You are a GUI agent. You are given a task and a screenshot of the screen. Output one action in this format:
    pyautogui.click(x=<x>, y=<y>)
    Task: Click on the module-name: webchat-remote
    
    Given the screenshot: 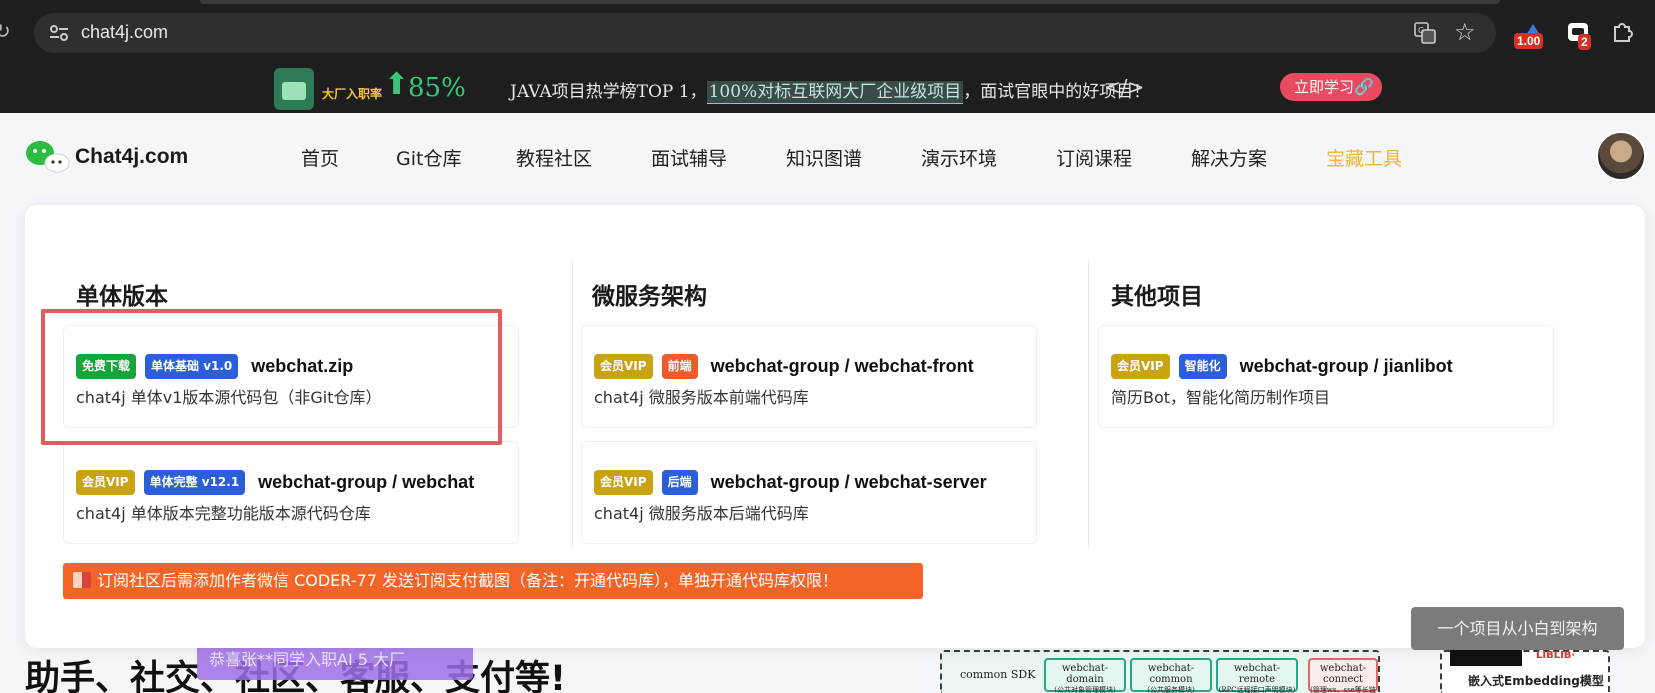 What is the action you would take?
    pyautogui.click(x=1257, y=674)
    